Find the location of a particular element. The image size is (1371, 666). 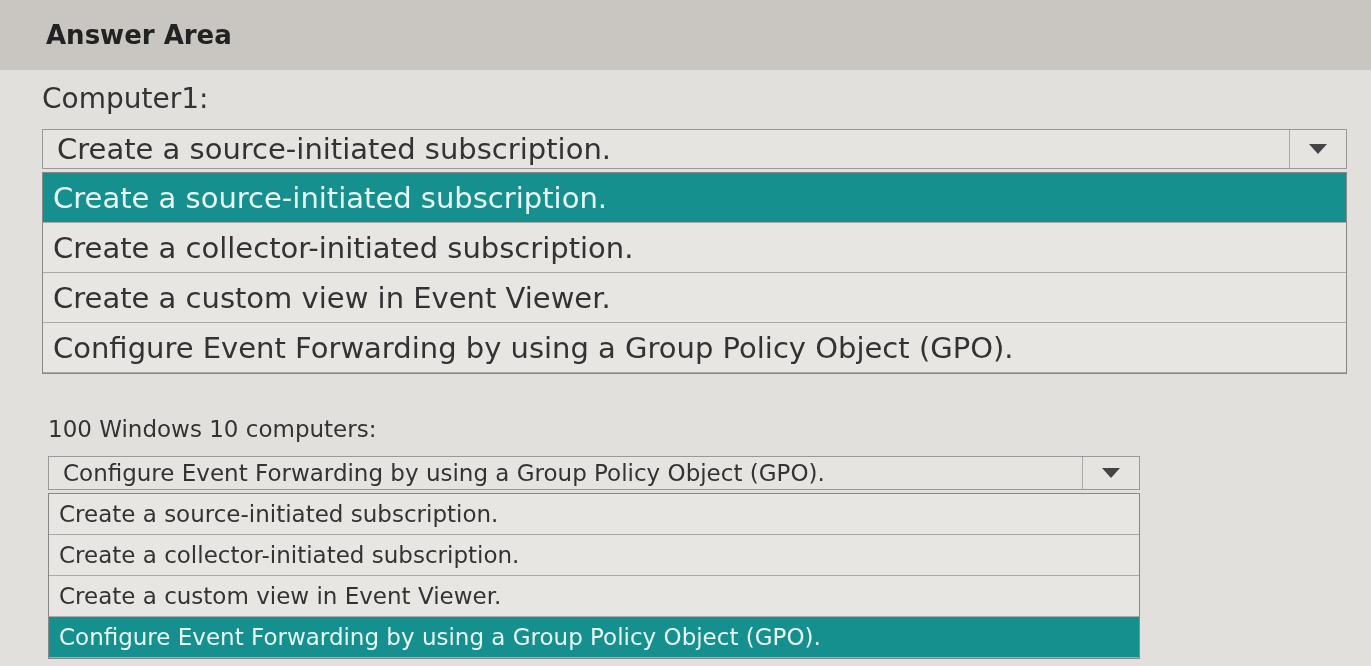

question-label: 100 Windows 10 computers: is located at coordinates (213, 429).